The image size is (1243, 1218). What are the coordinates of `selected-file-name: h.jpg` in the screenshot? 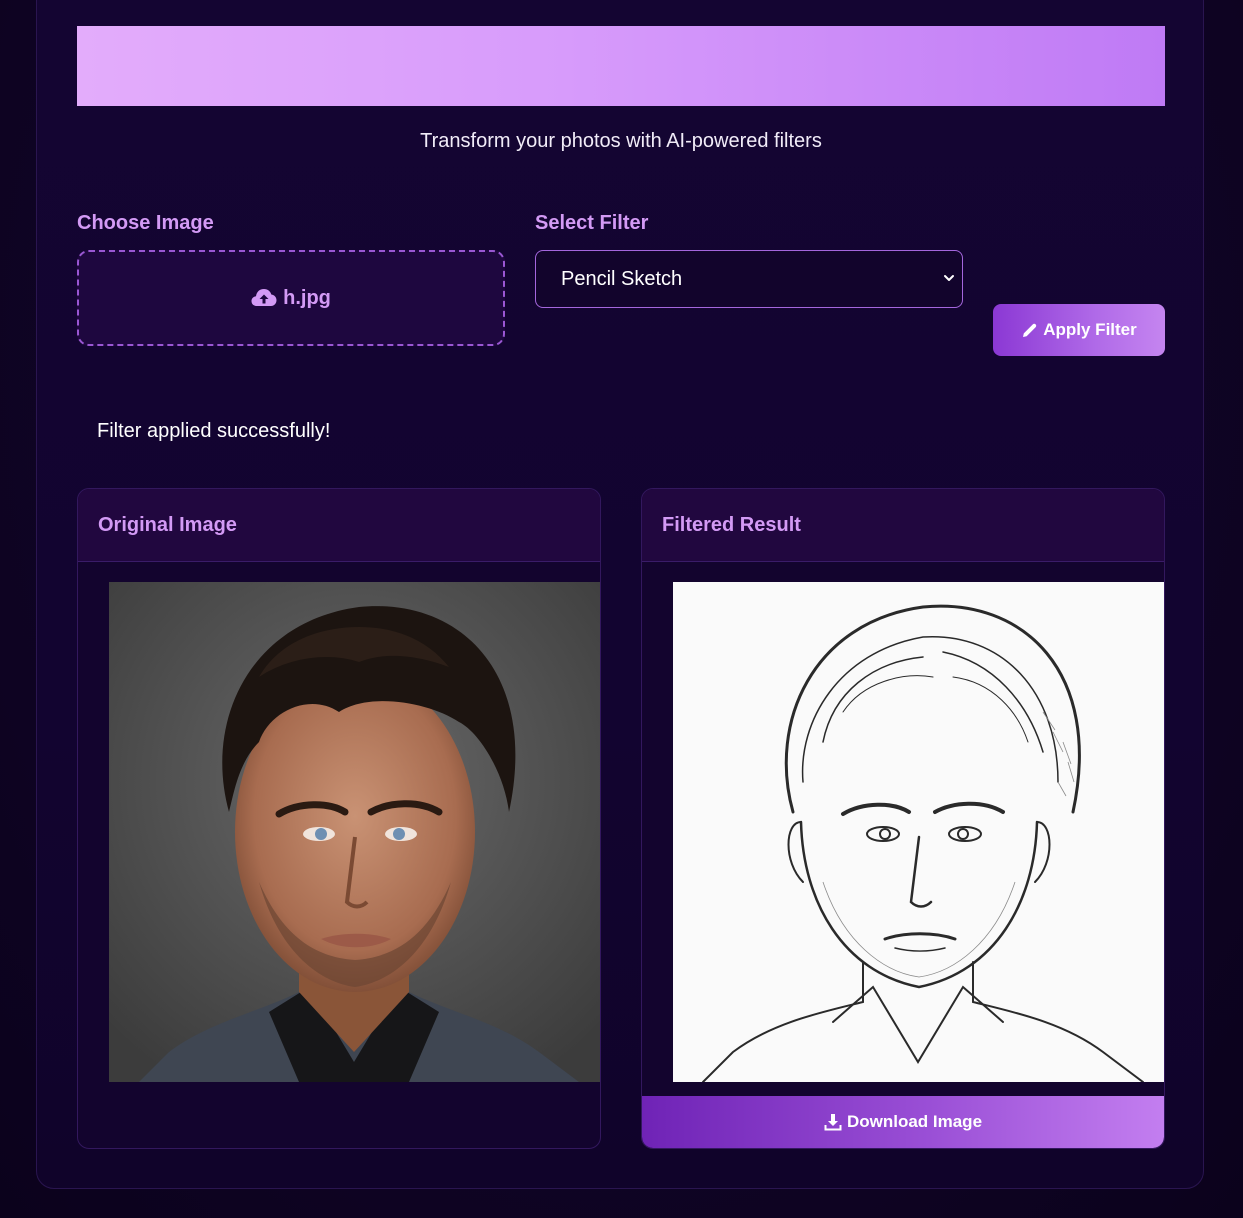 It's located at (307, 297).